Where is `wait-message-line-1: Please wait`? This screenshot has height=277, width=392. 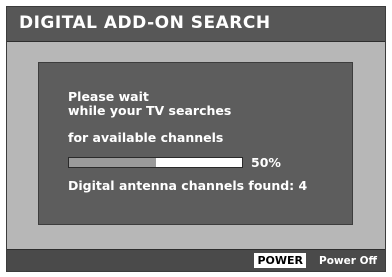
wait-message-line-1: Please wait is located at coordinates (108, 96).